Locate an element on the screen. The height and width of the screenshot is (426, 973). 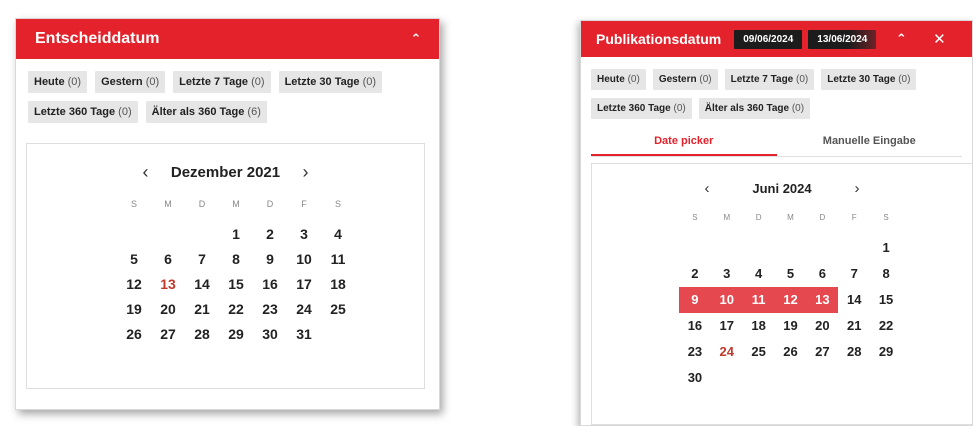
chip-label: Heute is located at coordinates (49, 82).